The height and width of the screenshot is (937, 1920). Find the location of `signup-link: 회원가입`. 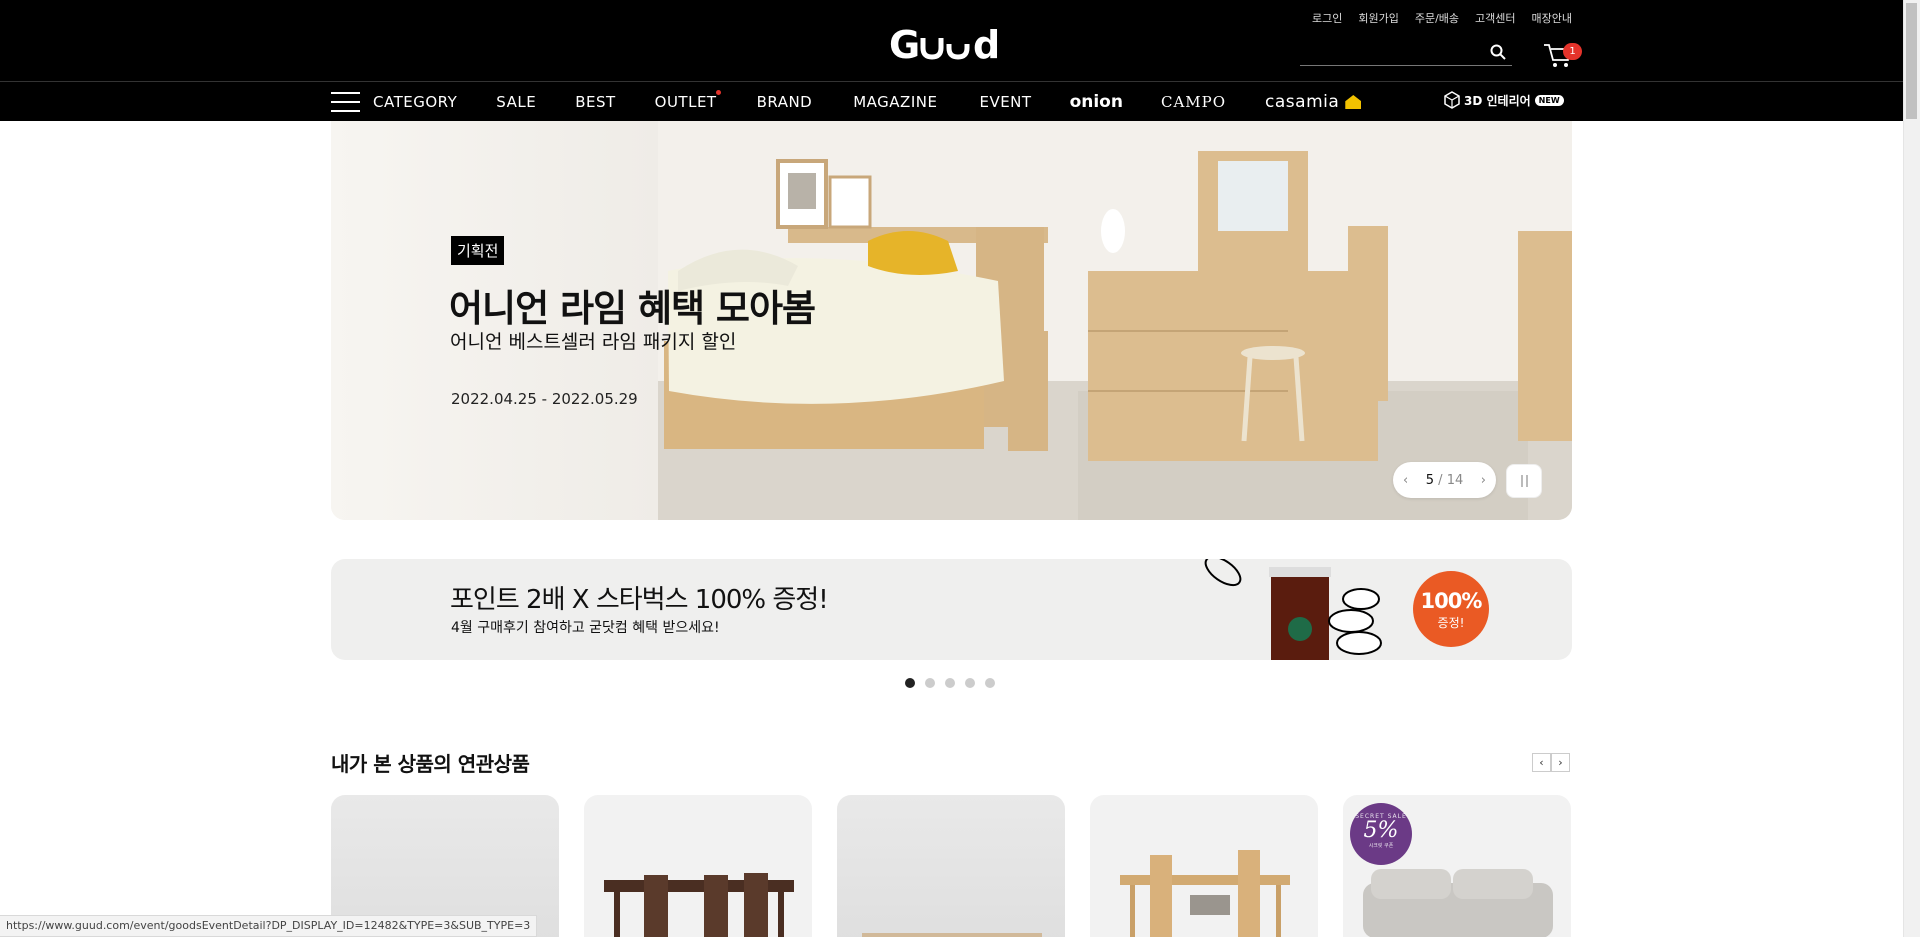

signup-link: 회원가입 is located at coordinates (1378, 18).